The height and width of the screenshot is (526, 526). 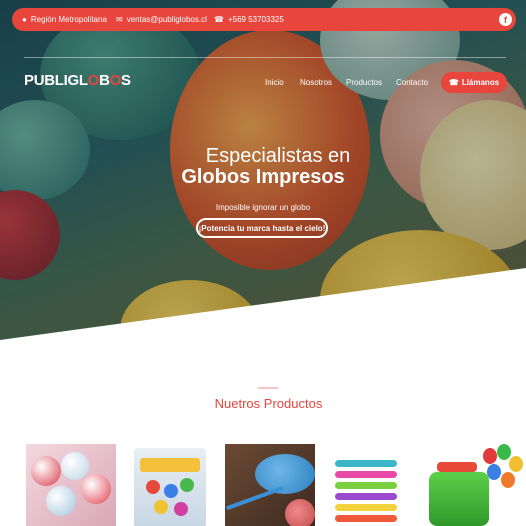 What do you see at coordinates (459, 499) in the screenshot?
I see `electric-pump-image` at bounding box center [459, 499].